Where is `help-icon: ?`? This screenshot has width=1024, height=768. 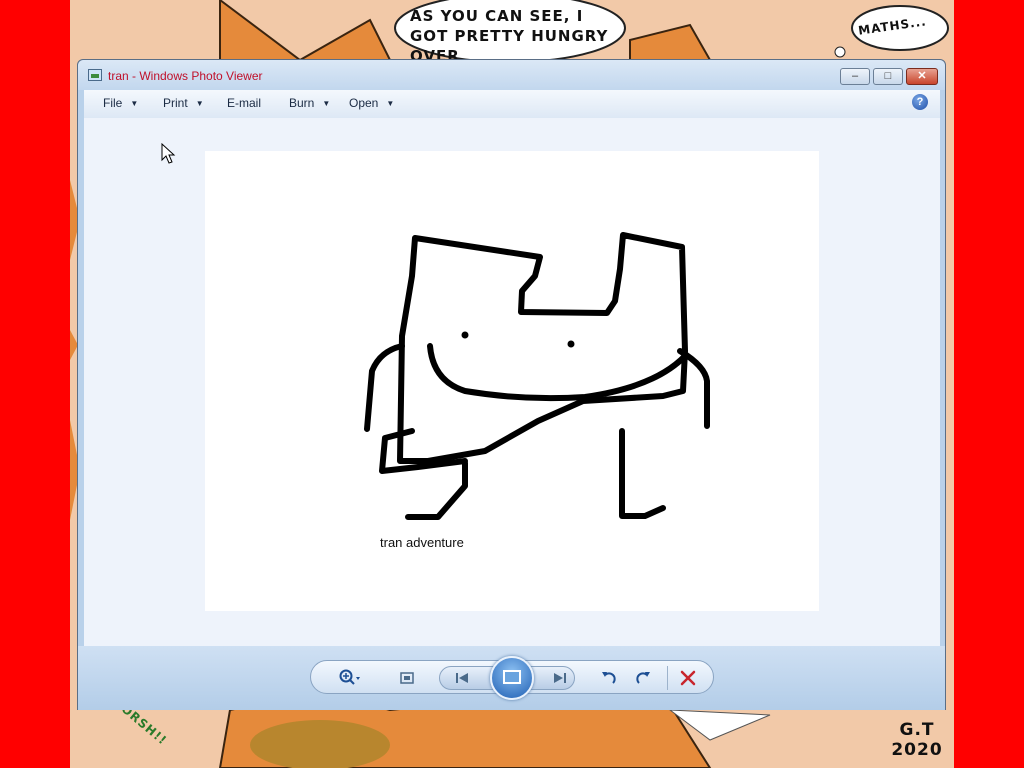 help-icon: ? is located at coordinates (920, 102).